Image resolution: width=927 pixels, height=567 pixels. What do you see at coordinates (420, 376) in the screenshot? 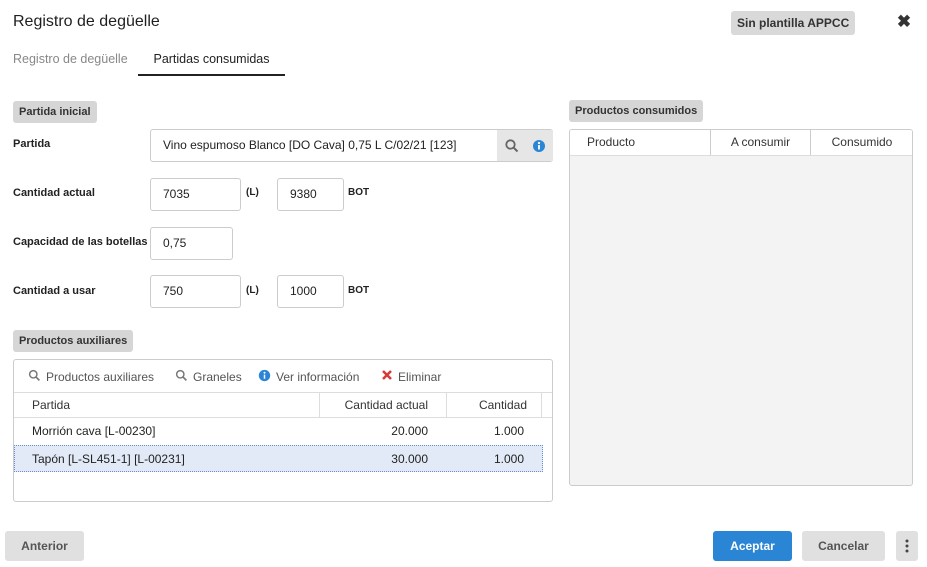
I see `eliminar-label: Eliminar` at bounding box center [420, 376].